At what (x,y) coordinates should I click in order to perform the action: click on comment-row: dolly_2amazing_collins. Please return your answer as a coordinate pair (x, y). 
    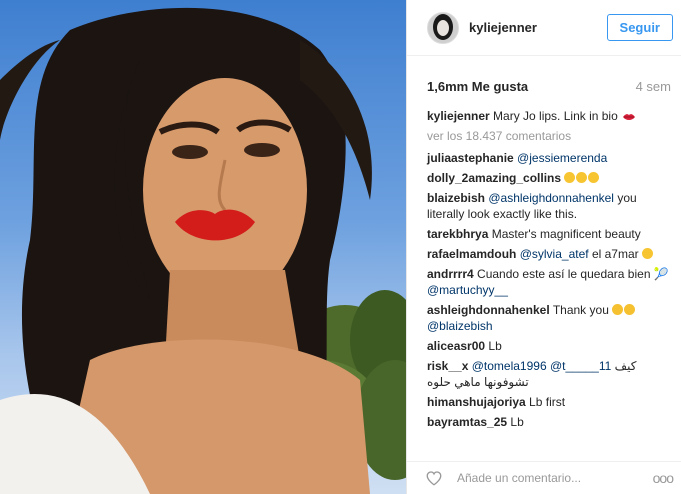
    Looking at the image, I should click on (549, 178).